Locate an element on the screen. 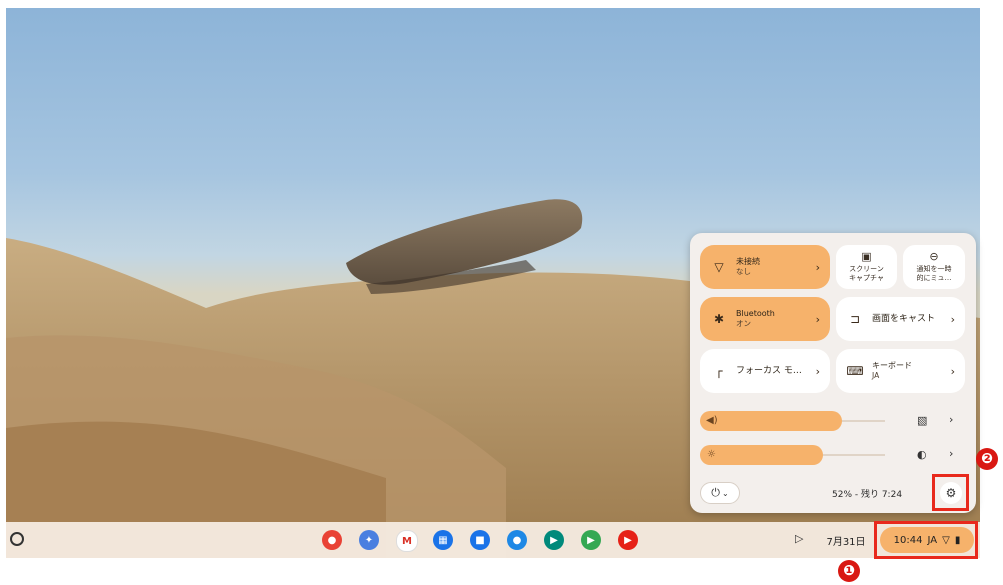 Image resolution: width=1003 pixels, height=585 pixels. network-label: 未接続 is located at coordinates (748, 261).